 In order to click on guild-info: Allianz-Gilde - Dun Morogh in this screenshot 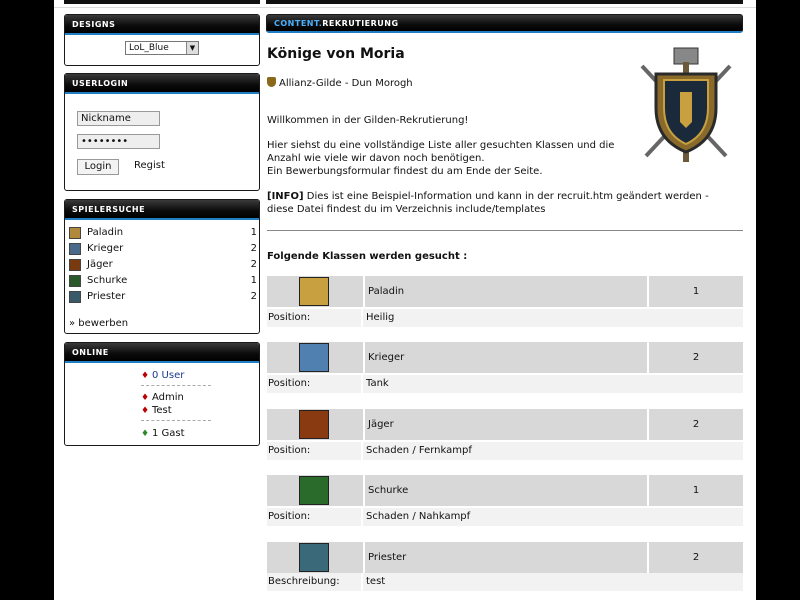, I will do `click(340, 83)`.